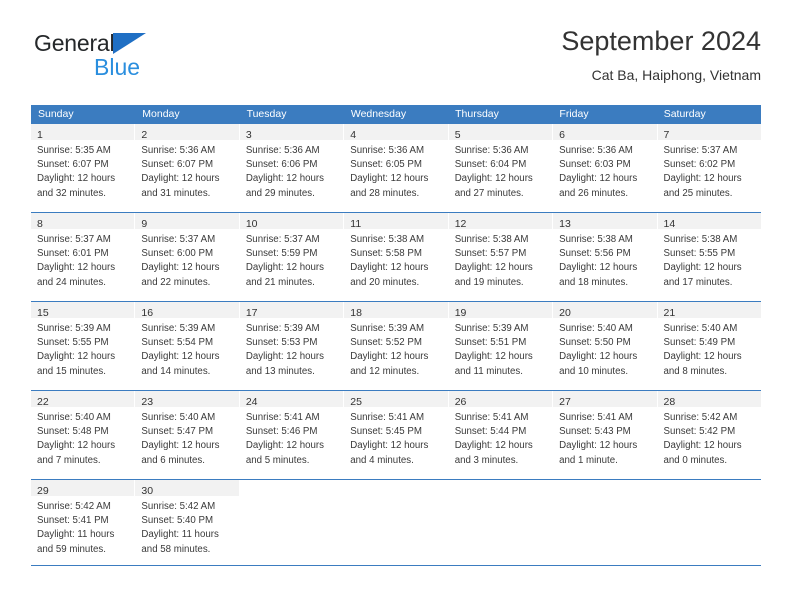  Describe the element at coordinates (594, 193) in the screenshot. I see `daylight-text-line2: and 26 minutes.` at that location.